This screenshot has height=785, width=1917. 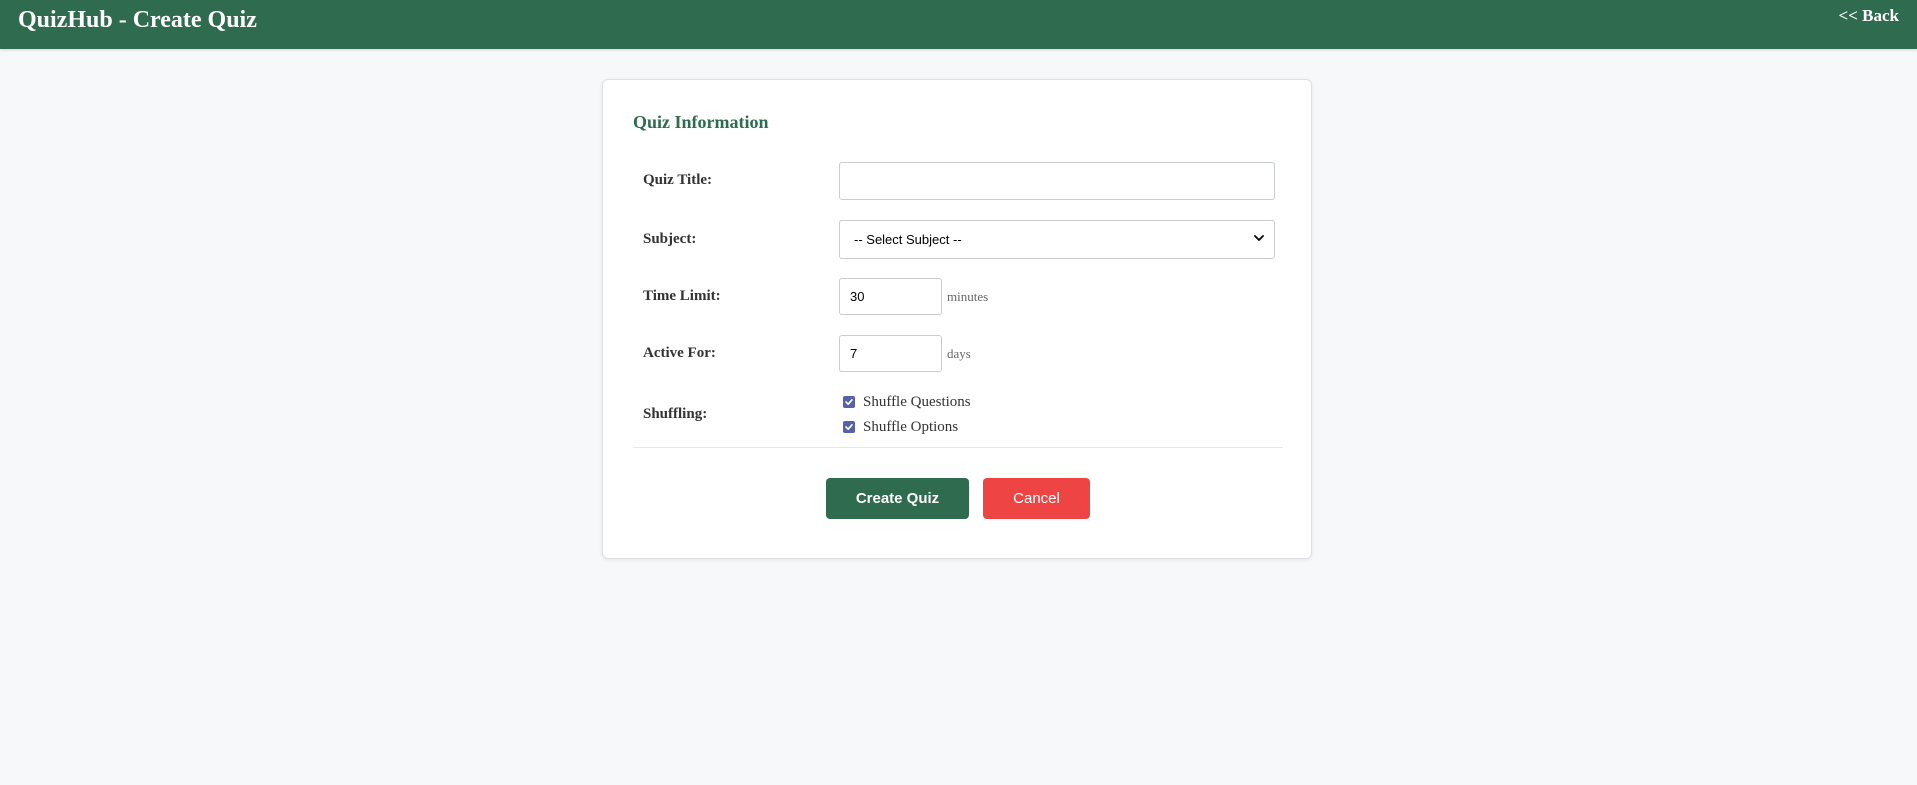 I want to click on time-limit-label: Time Limit:, so click(x=682, y=296).